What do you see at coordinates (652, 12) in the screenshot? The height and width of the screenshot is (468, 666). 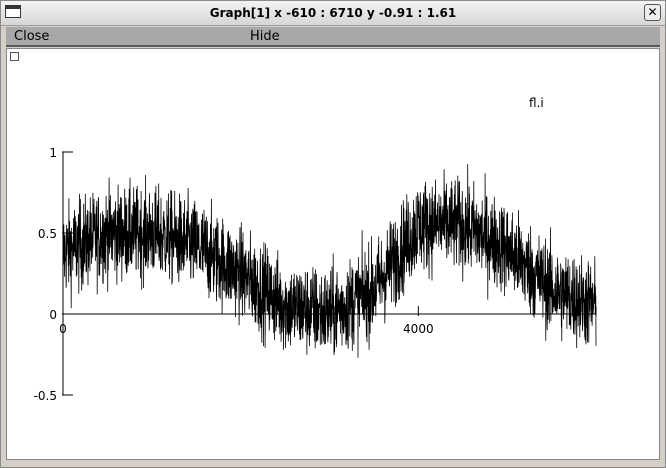 I see `close-window-icon: ✕` at bounding box center [652, 12].